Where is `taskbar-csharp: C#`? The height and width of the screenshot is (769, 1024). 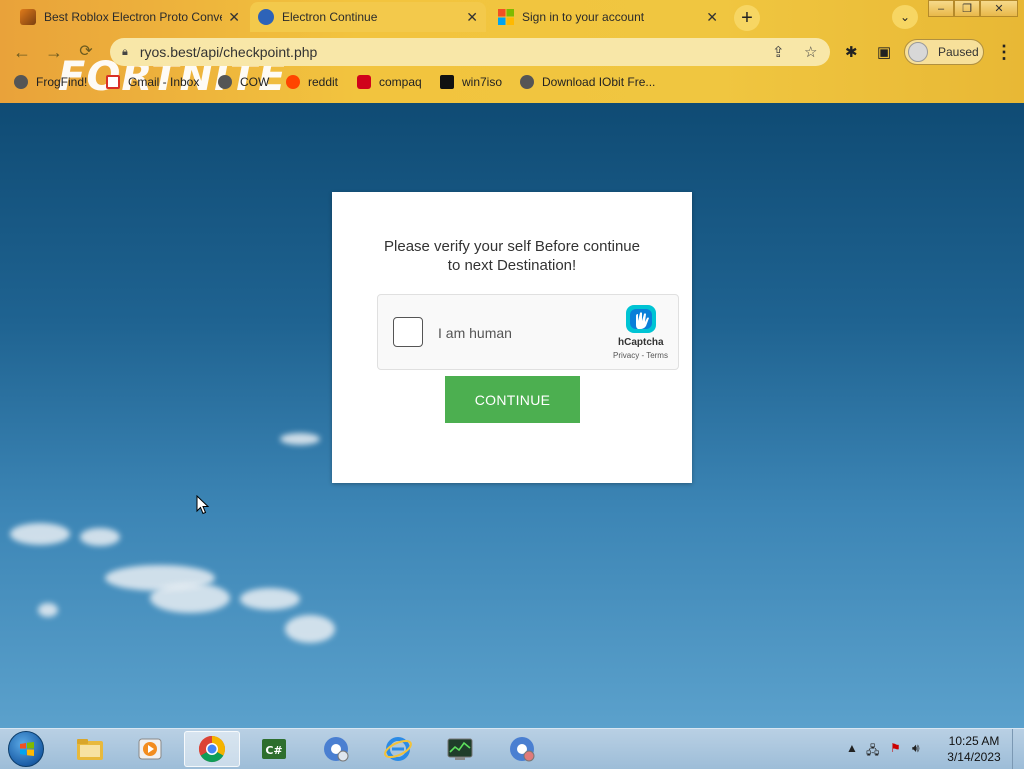 taskbar-csharp: C# is located at coordinates (274, 749).